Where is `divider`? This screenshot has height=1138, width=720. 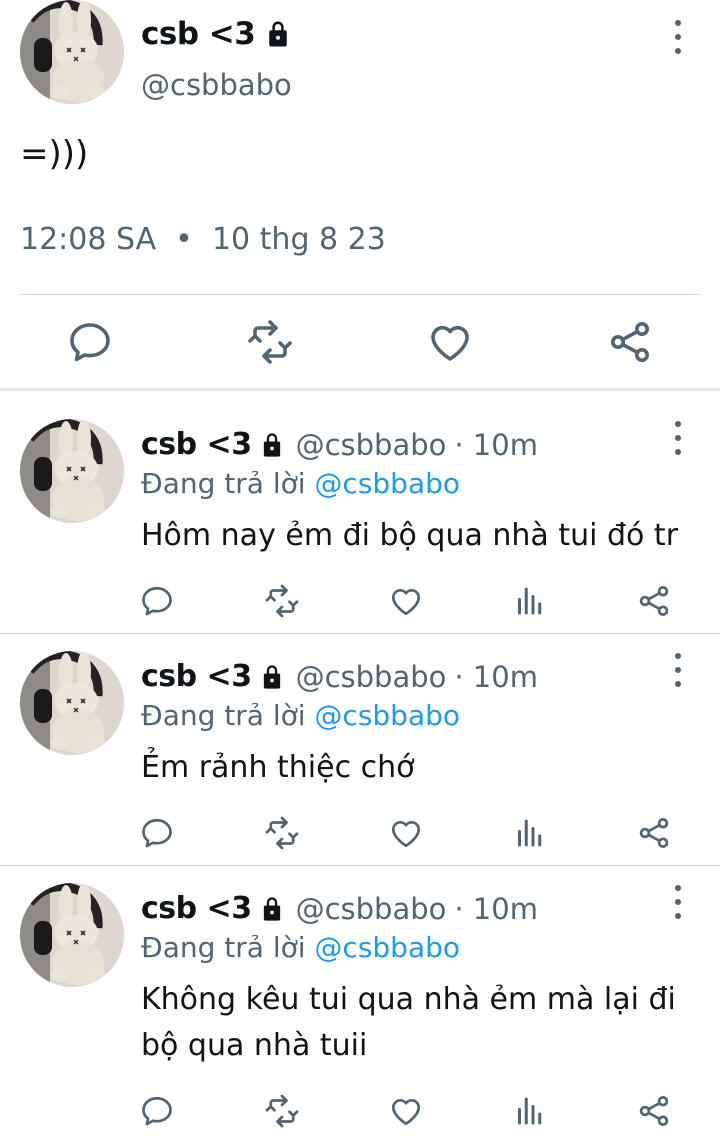
divider is located at coordinates (360, 294).